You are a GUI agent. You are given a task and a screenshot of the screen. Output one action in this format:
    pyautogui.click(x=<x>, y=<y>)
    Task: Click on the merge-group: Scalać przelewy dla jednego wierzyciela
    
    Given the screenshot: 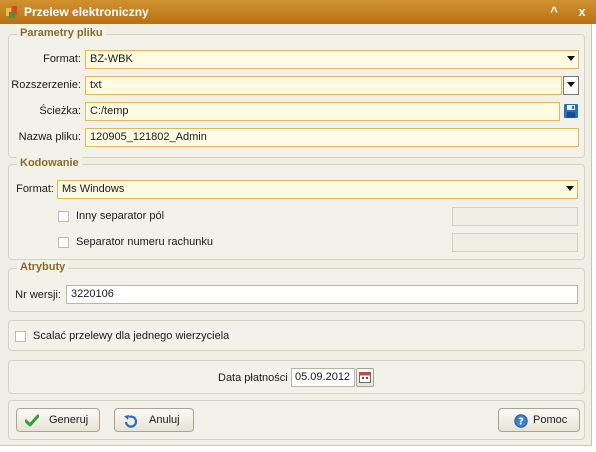 What is the action you would take?
    pyautogui.click(x=296, y=335)
    